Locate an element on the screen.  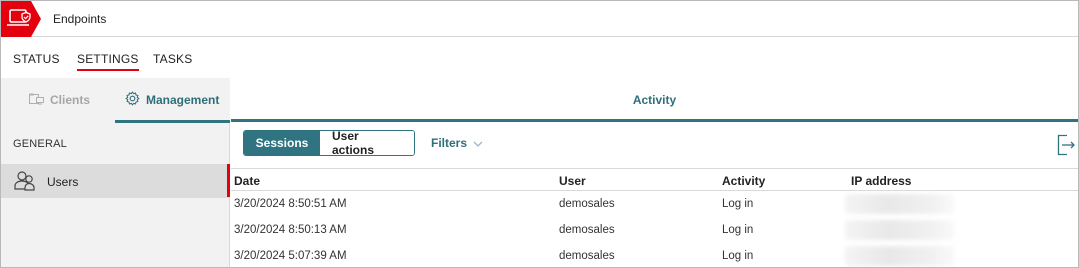
toolbar: Sessions User actions Filters is located at coordinates (654, 145).